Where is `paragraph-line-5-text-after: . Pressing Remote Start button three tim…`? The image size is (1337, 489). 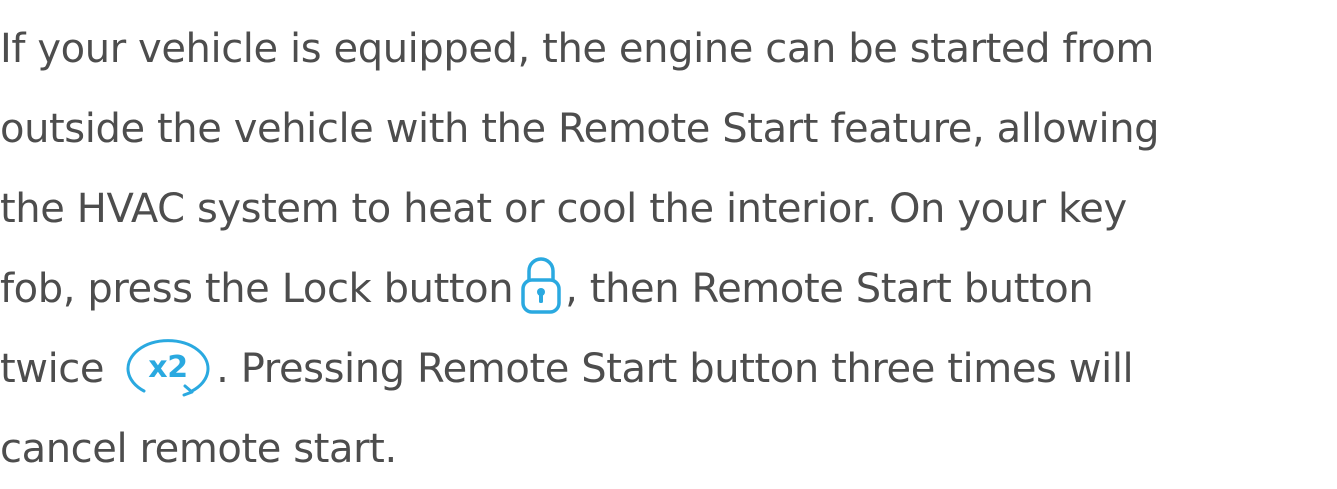 paragraph-line-5-text-after: . Pressing Remote Start button three tim… is located at coordinates (675, 369).